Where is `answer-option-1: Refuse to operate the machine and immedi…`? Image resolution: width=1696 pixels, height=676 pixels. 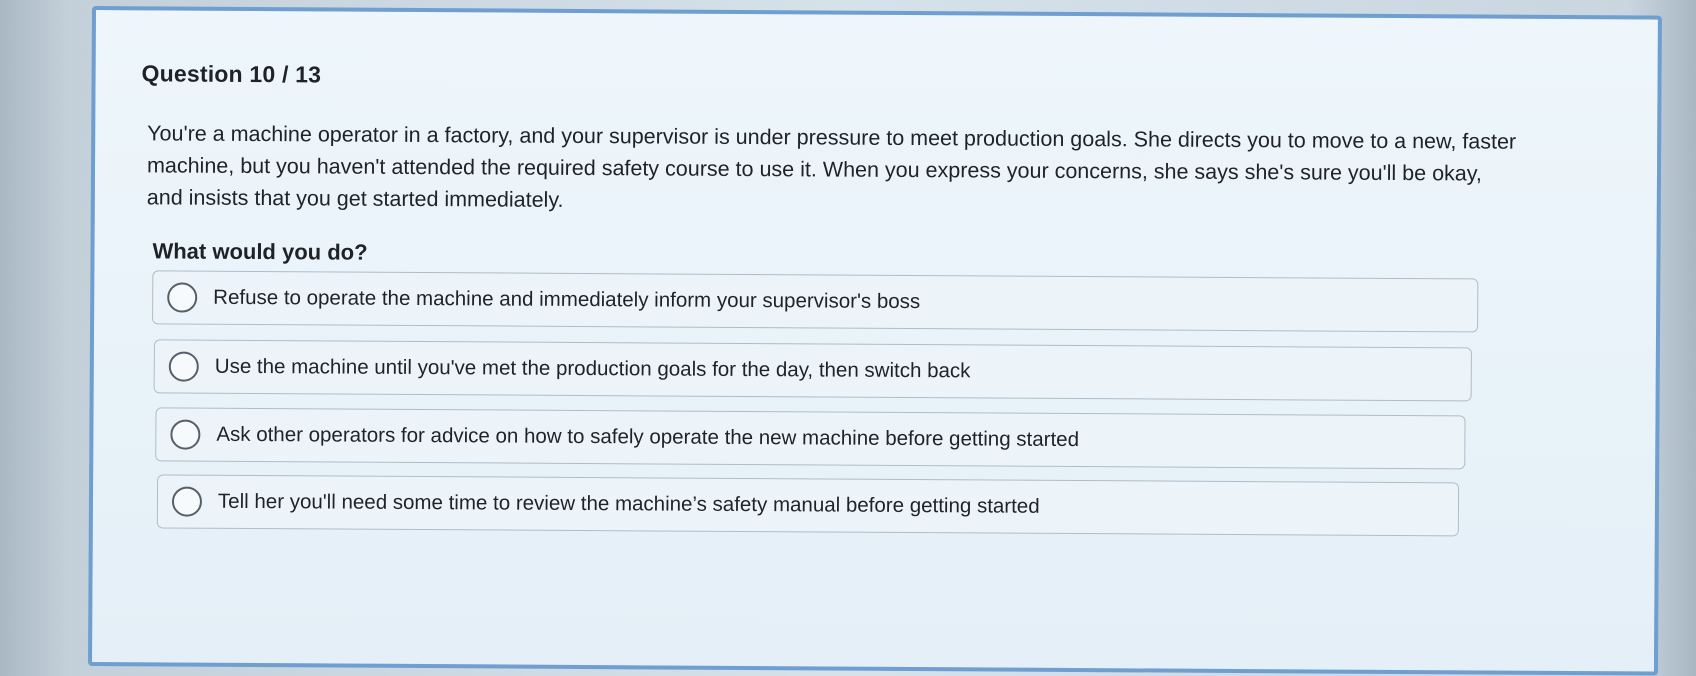 answer-option-1: Refuse to operate the machine and immedi… is located at coordinates (815, 301).